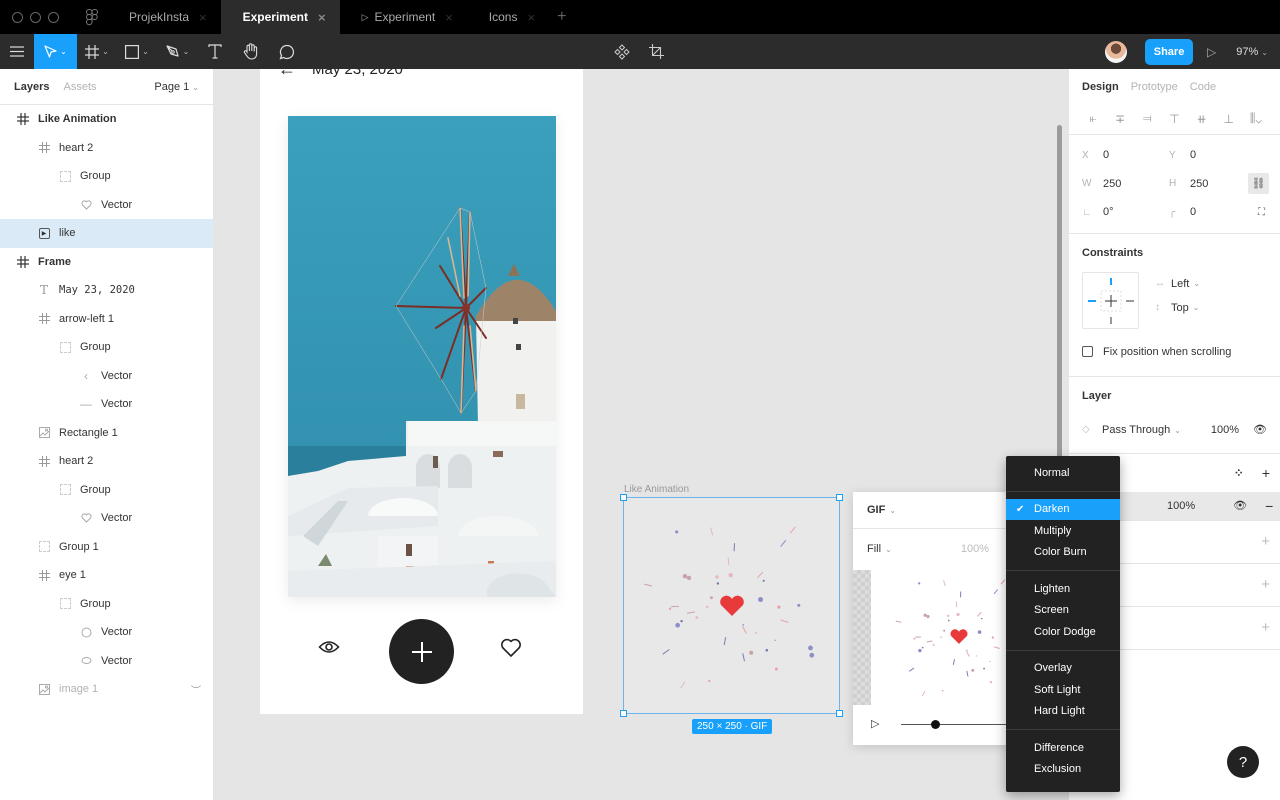  Describe the element at coordinates (106, 404) in the screenshot. I see `layer-item: — Vector` at that location.